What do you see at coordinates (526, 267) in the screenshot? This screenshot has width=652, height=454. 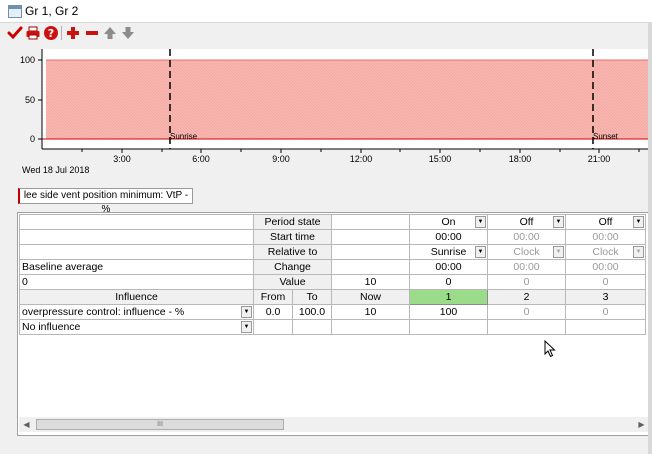 I see `period-2-change: 00:00` at bounding box center [526, 267].